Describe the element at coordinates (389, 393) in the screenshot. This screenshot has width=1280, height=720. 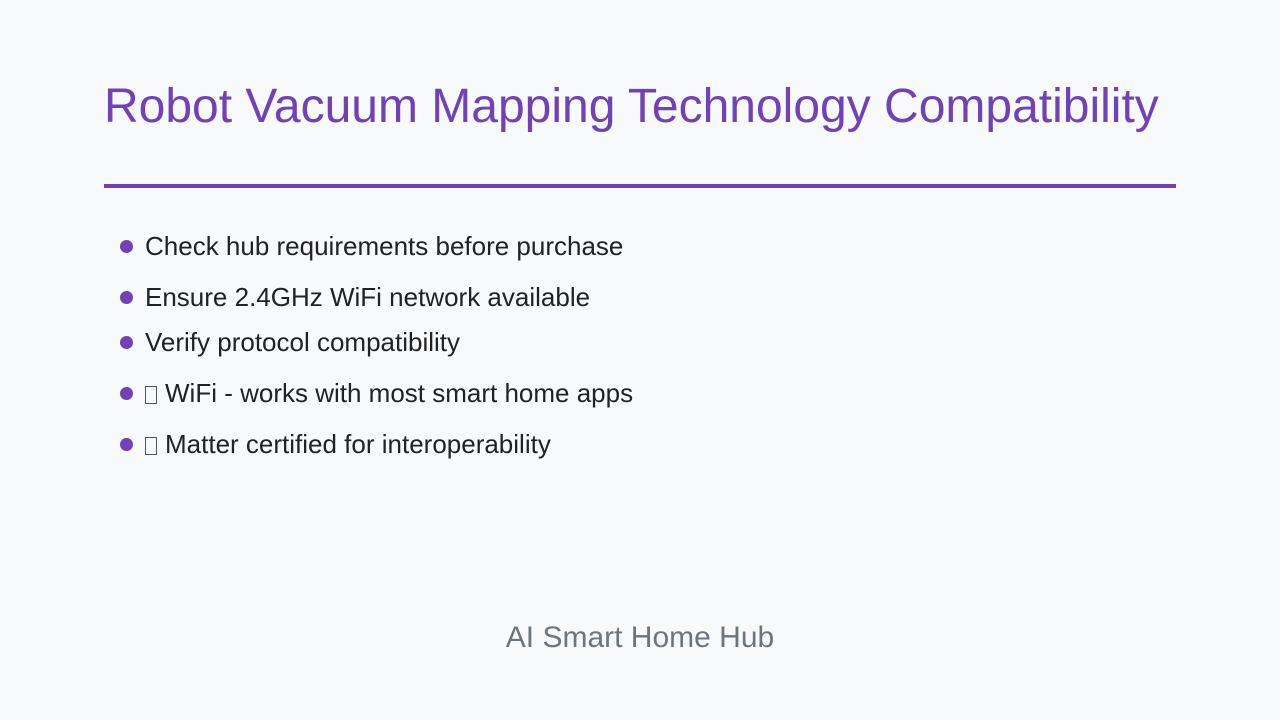
I see `bullet-text: WiFi - works with most smart home apps` at that location.